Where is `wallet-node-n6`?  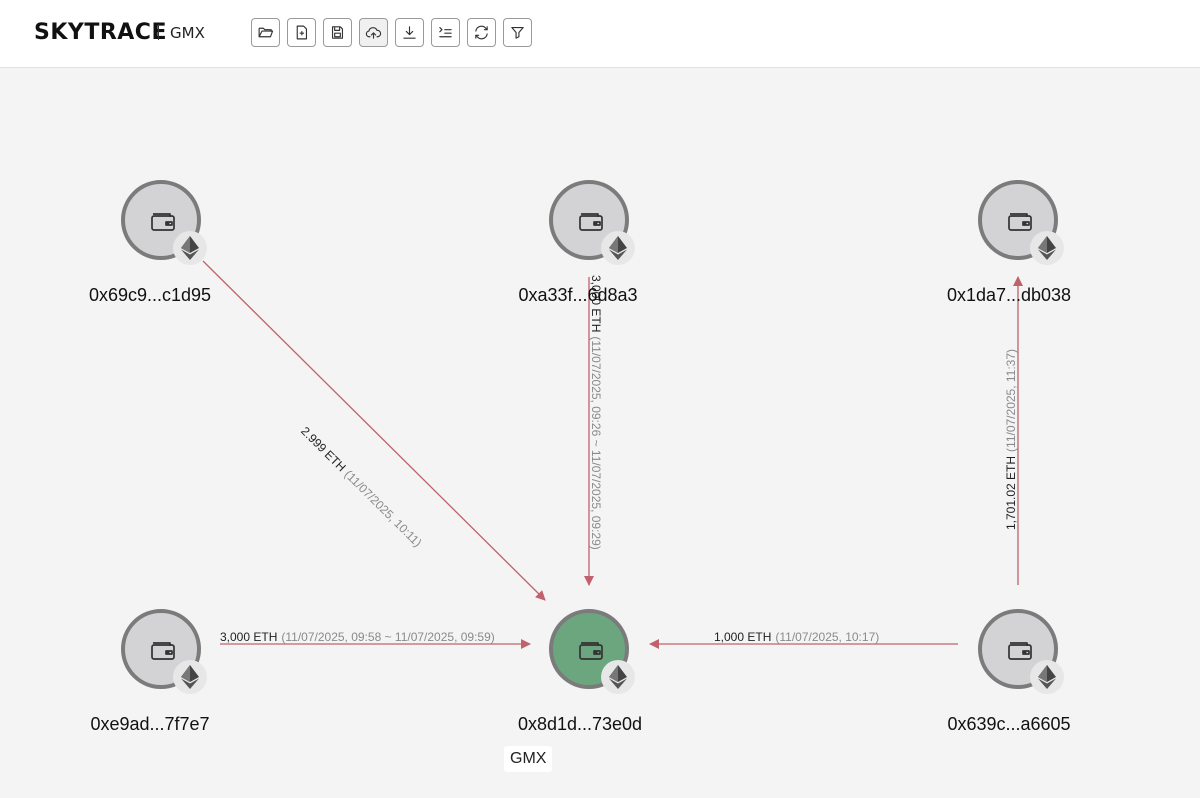
wallet-node-n6 is located at coordinates (1021, 651).